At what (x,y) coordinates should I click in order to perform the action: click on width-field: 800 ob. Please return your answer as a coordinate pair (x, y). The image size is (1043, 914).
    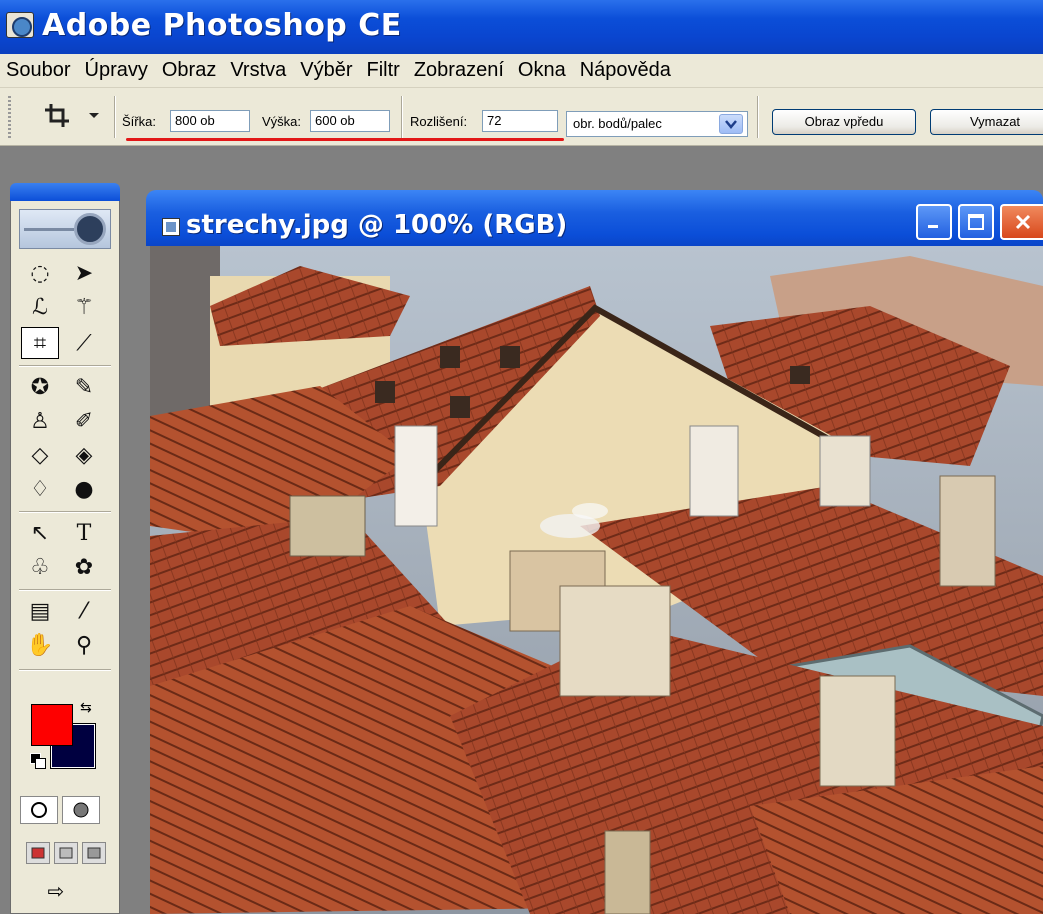
    Looking at the image, I should click on (210, 121).